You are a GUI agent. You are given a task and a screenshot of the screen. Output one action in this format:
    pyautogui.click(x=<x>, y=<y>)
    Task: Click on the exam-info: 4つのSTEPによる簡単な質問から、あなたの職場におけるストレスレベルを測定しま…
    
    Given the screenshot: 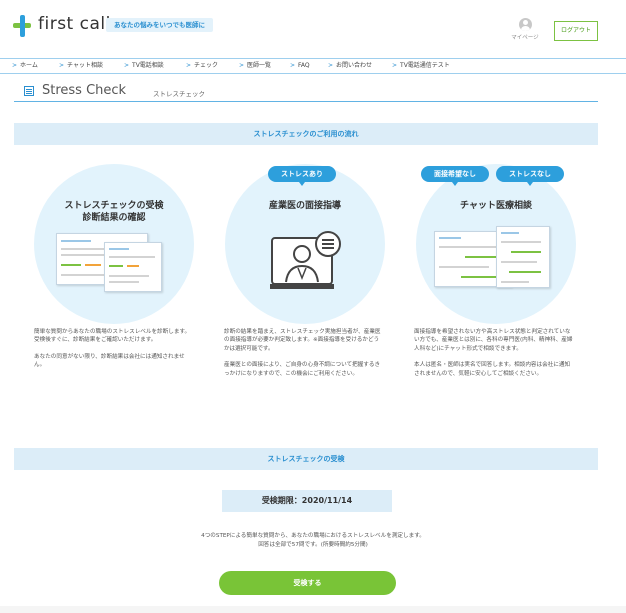 What is the action you would take?
    pyautogui.click(x=313, y=541)
    